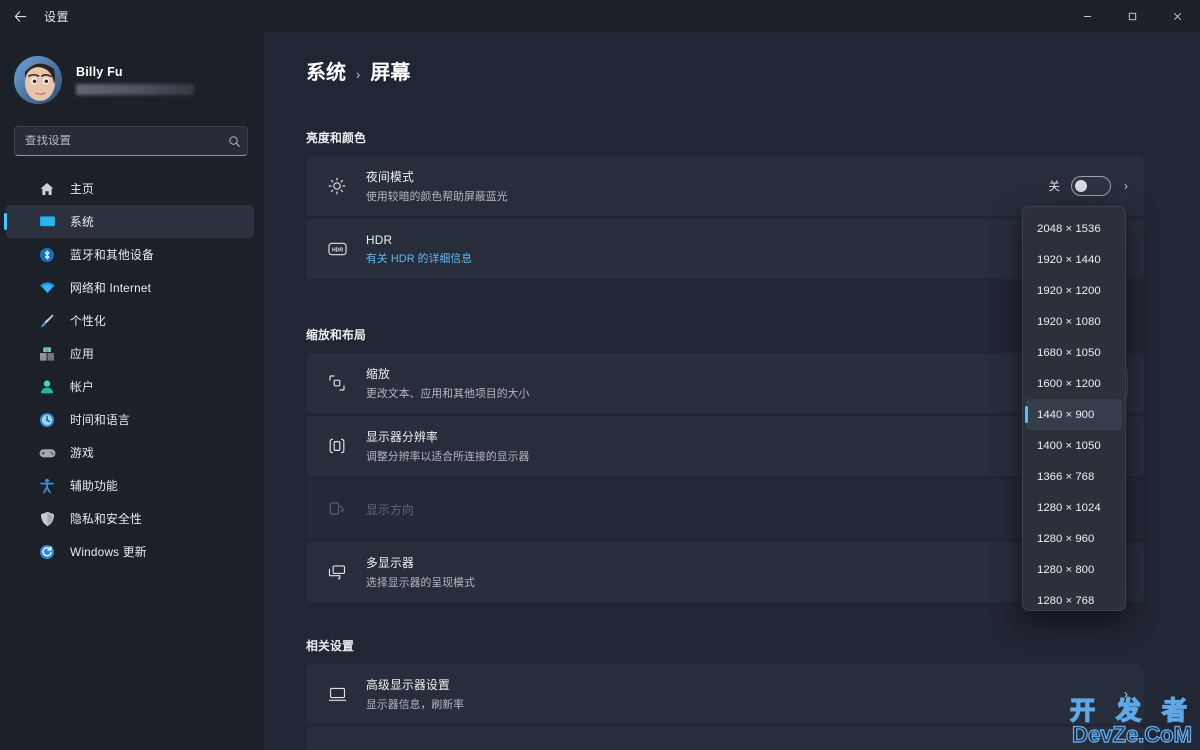  I want to click on sidebar-item-bluetooth: 蓝牙和其他设备, so click(130, 254).